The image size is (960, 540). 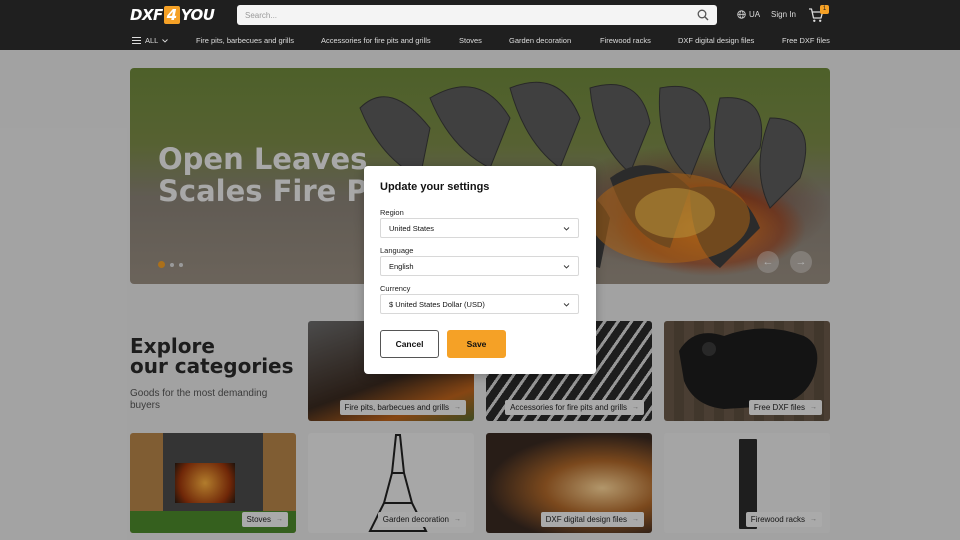 I want to click on cancel-button: Cancel, so click(x=409, y=344).